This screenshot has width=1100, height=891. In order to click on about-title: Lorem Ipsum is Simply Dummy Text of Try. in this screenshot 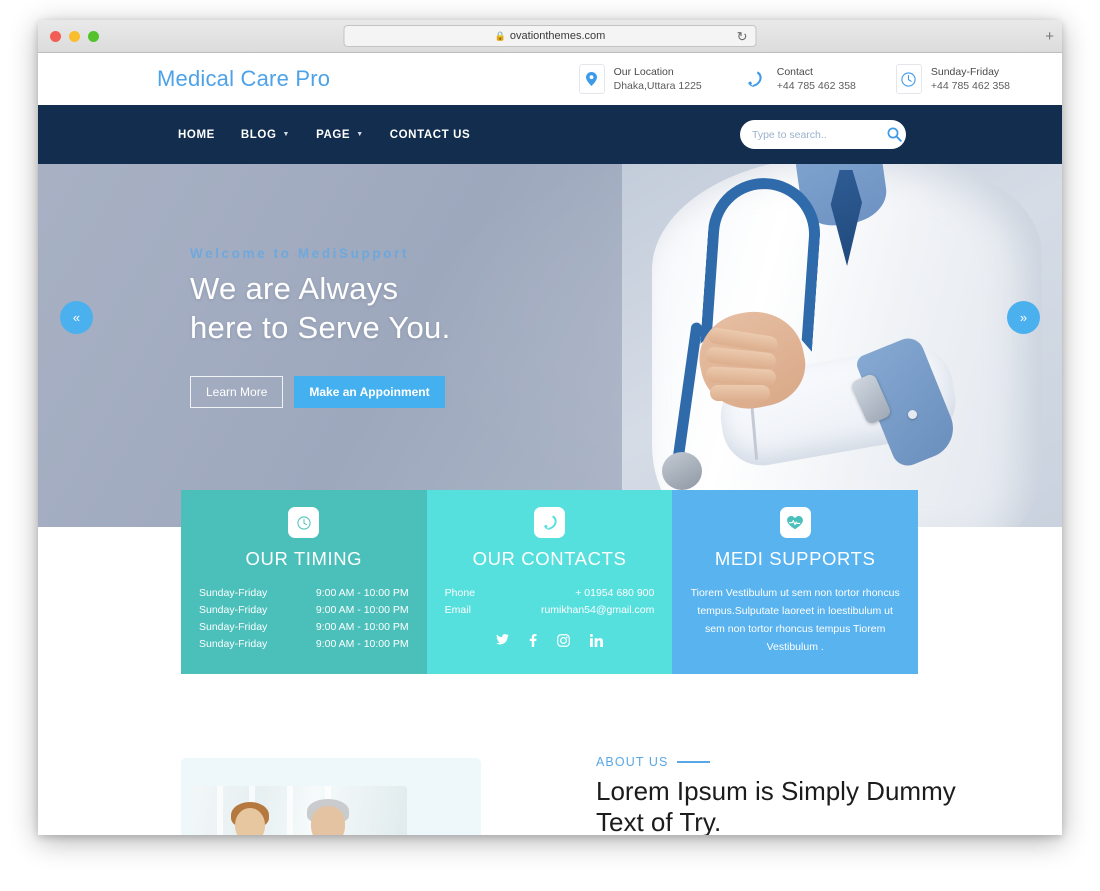, I will do `click(786, 805)`.